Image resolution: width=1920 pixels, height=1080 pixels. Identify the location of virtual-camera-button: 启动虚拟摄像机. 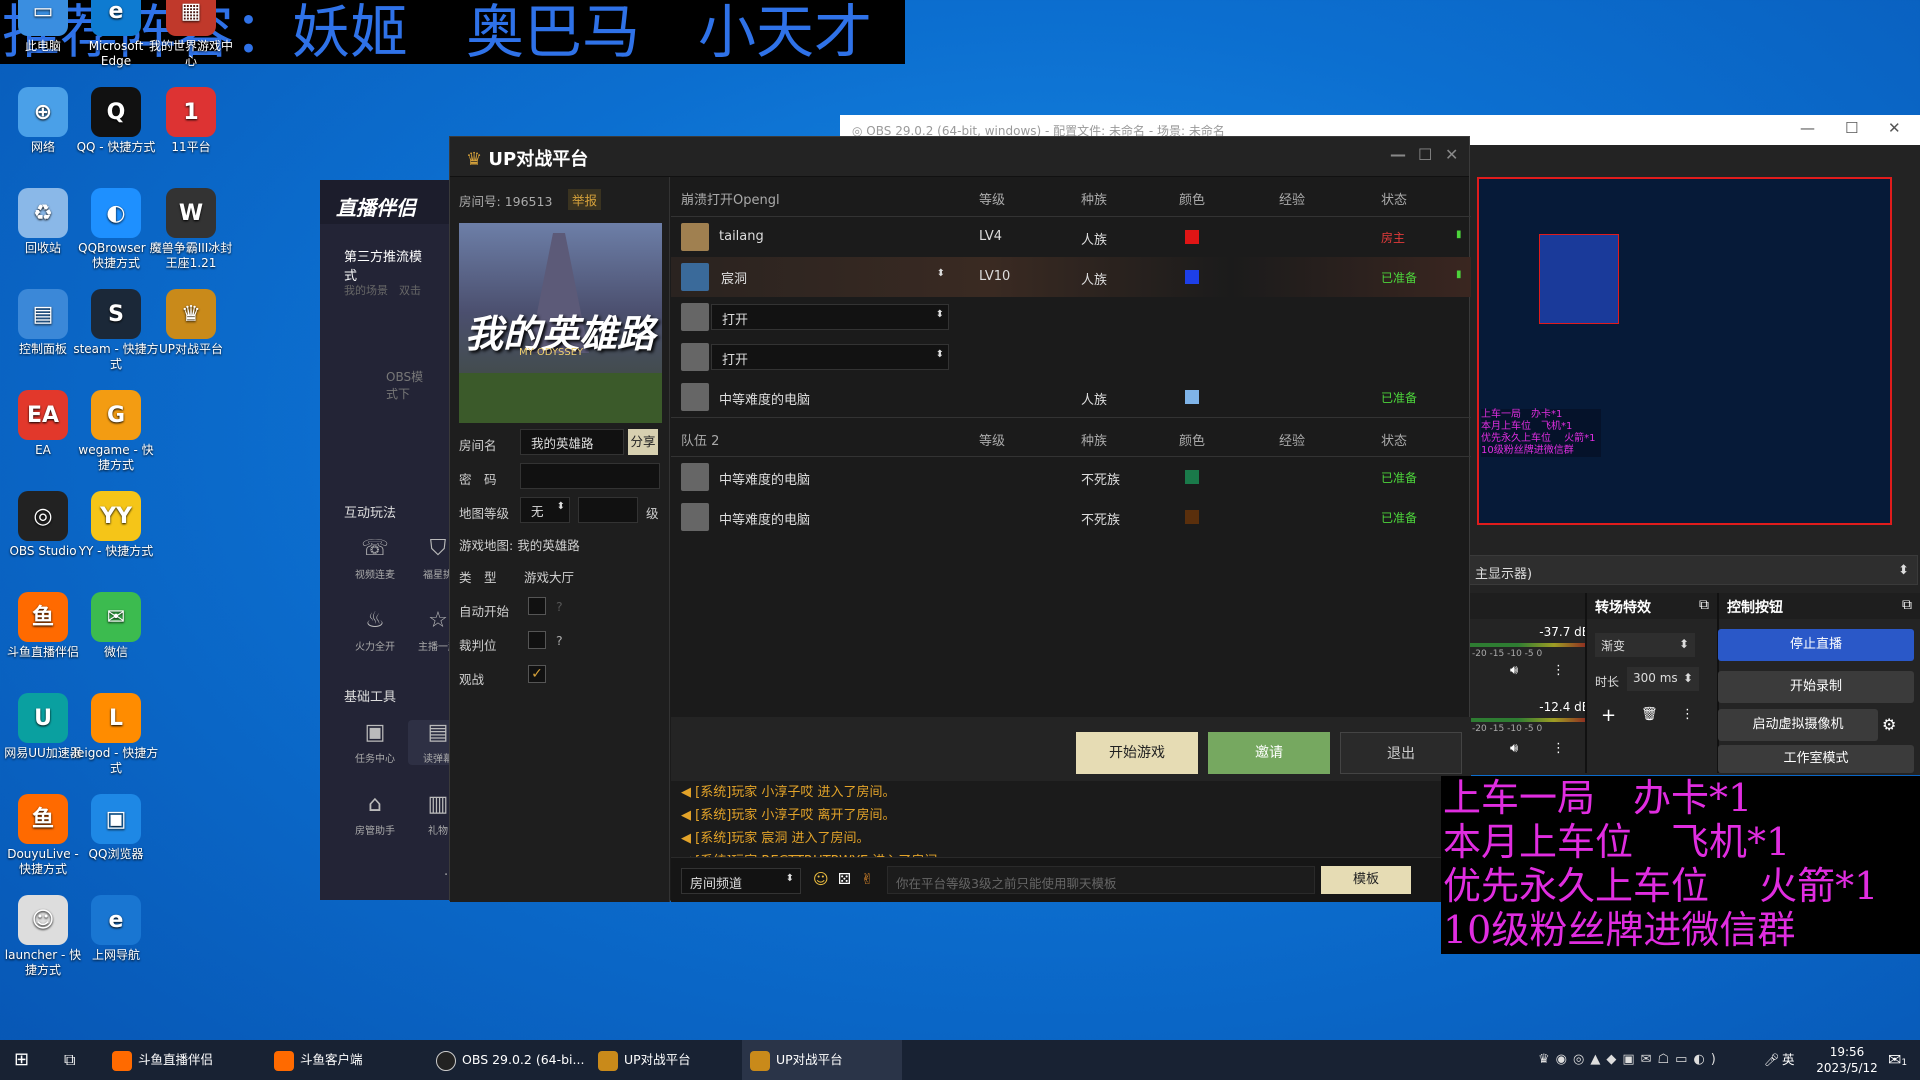
(1798, 725).